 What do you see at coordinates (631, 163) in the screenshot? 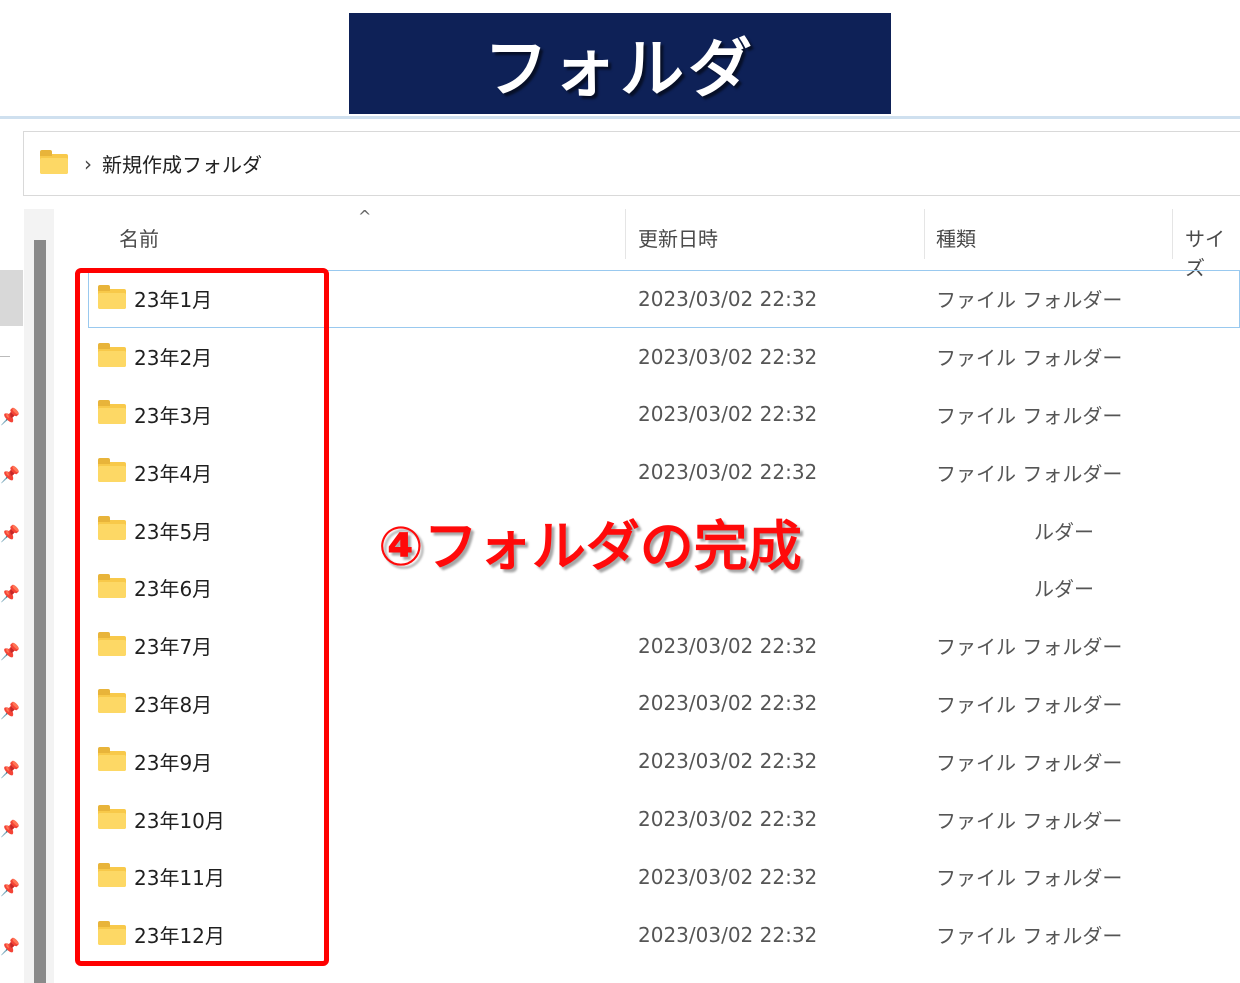
I see `address-bar: › 新規作成フォルダ` at bounding box center [631, 163].